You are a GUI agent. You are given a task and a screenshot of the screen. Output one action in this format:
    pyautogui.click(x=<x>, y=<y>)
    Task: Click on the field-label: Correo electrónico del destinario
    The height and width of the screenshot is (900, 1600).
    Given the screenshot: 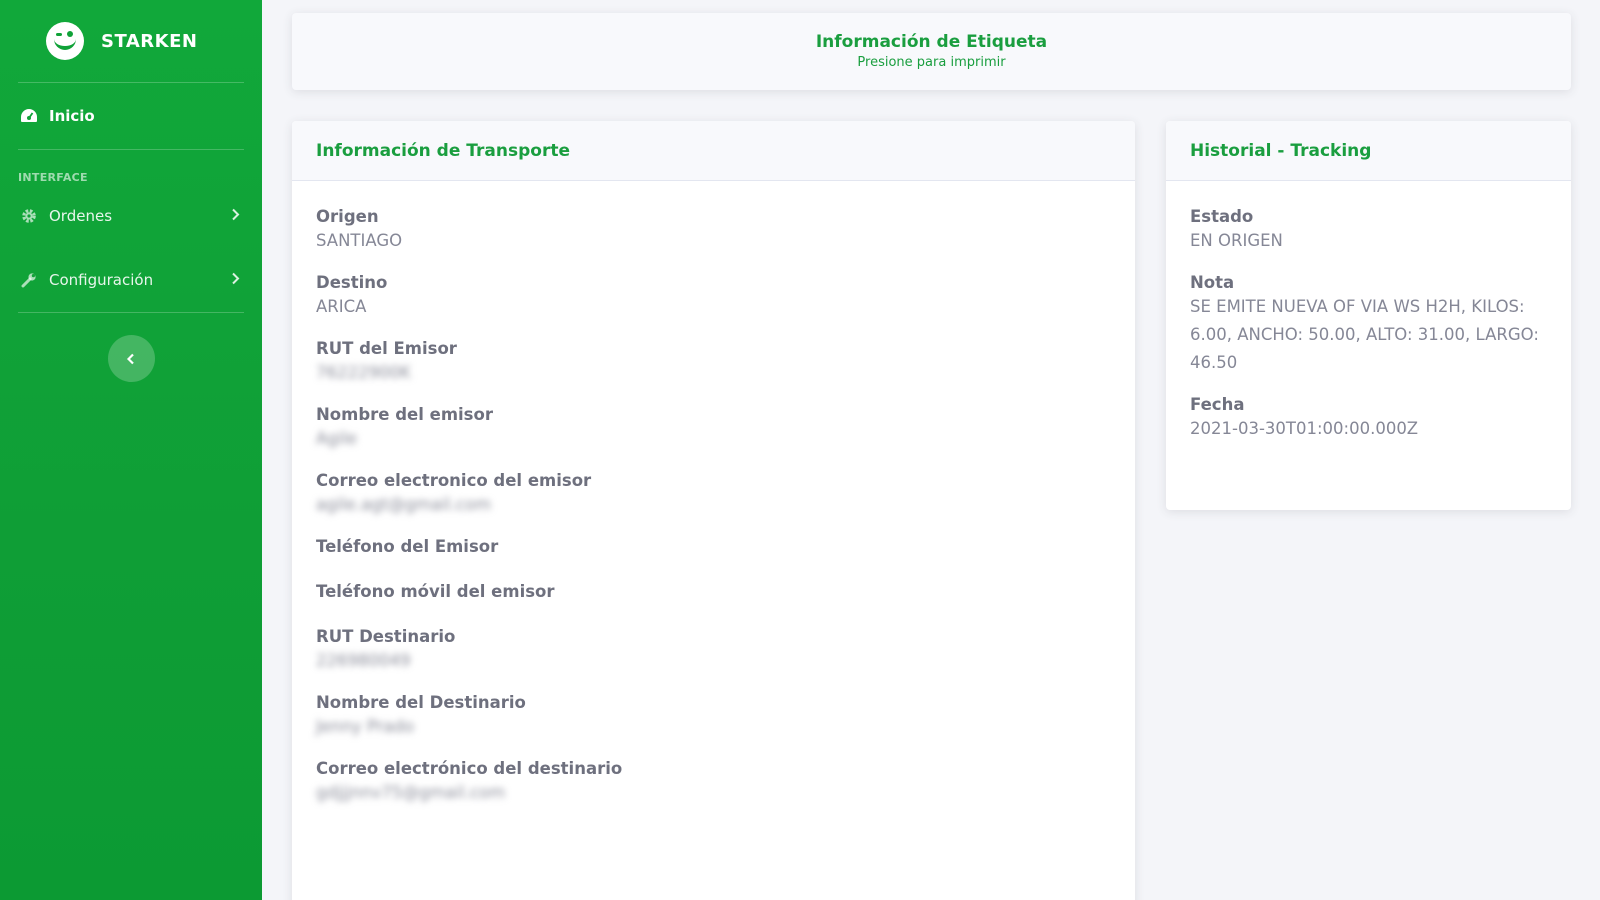 What is the action you would take?
    pyautogui.click(x=469, y=768)
    